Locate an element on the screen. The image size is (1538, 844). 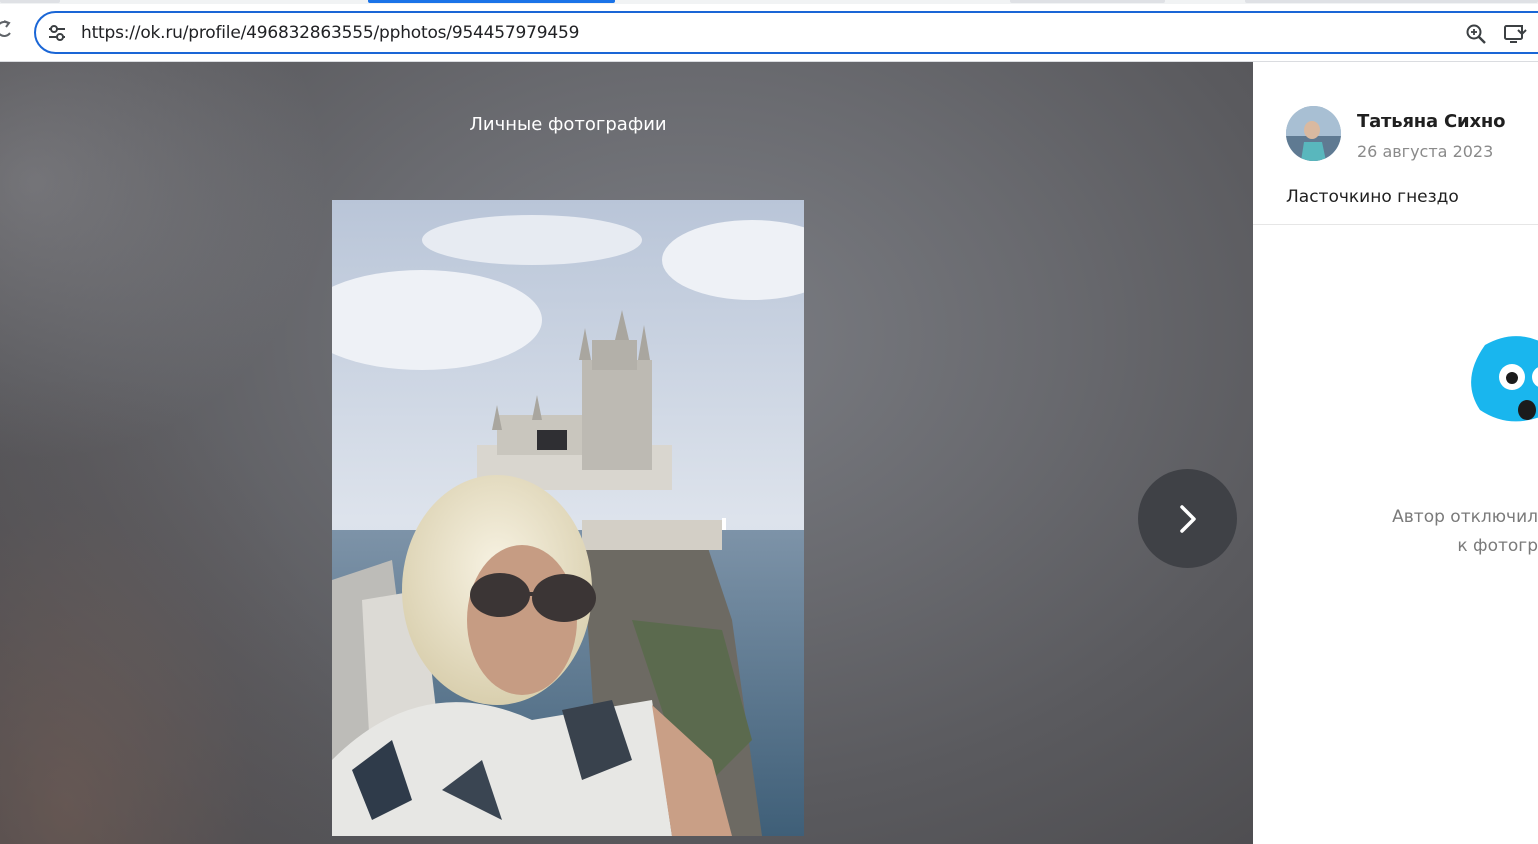
chevron-right-icon is located at coordinates (1188, 519).